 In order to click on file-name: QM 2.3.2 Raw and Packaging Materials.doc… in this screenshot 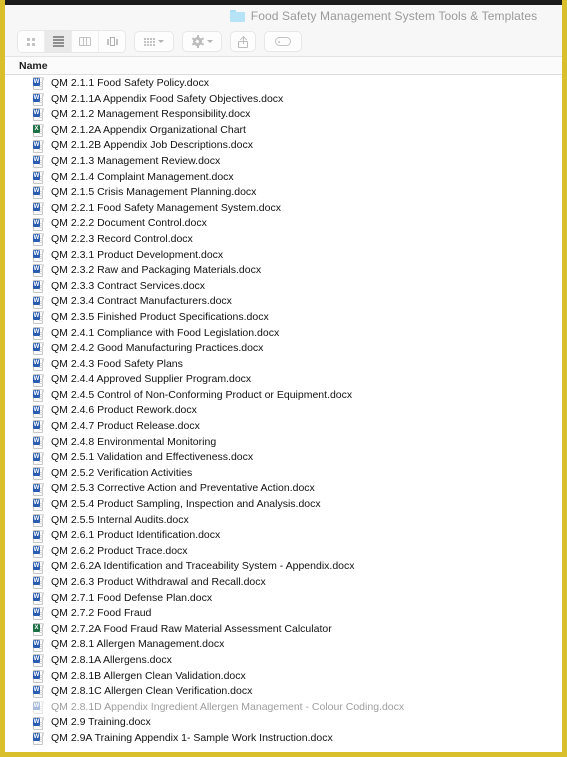, I will do `click(156, 270)`.